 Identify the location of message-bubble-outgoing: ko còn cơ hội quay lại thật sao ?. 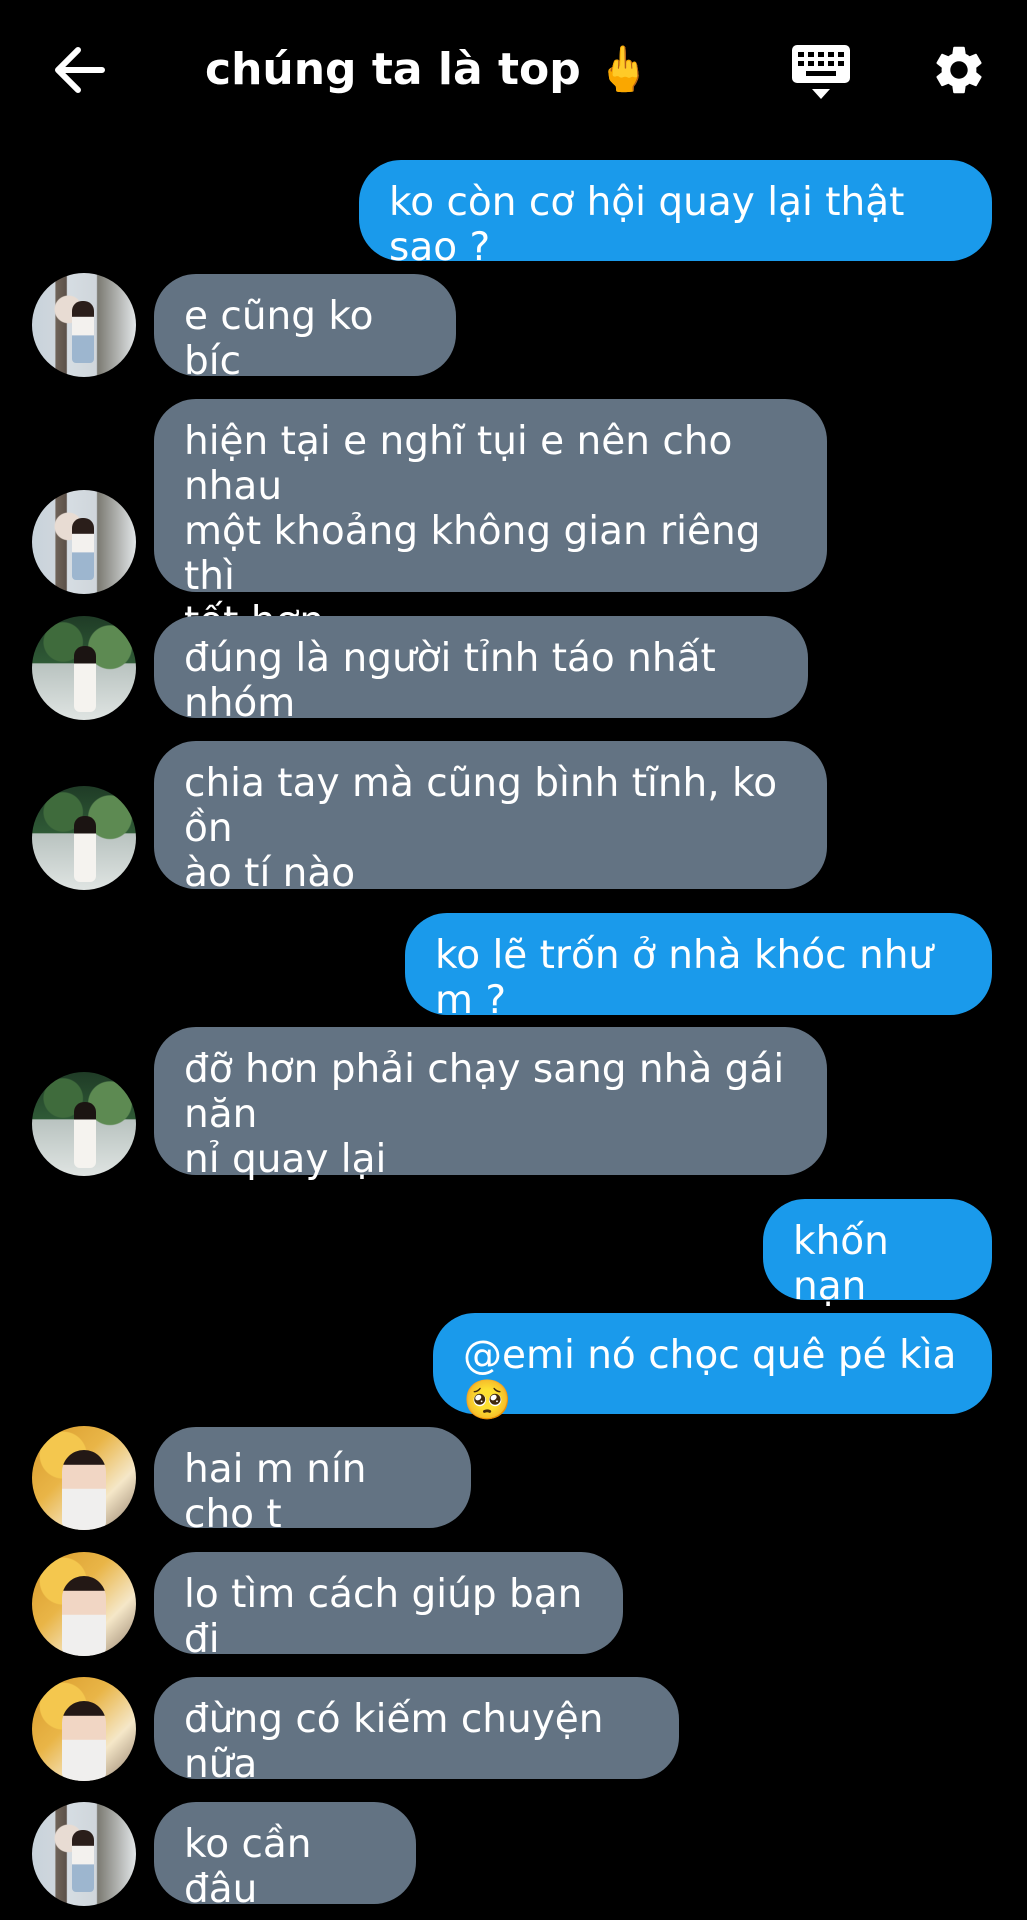
(675, 215).